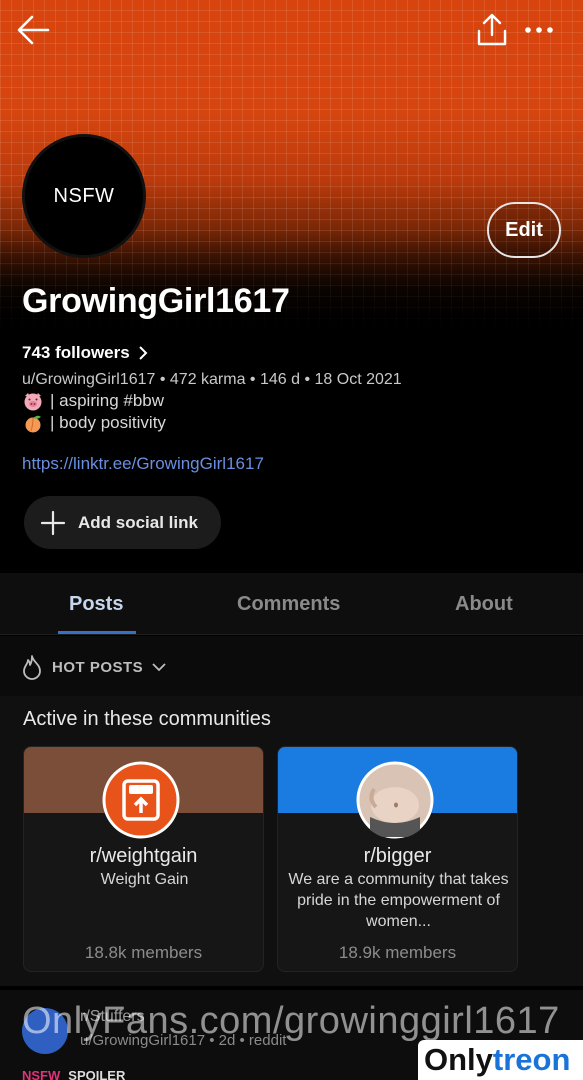  Describe the element at coordinates (143, 353) in the screenshot. I see `chevron-right-icon` at that location.